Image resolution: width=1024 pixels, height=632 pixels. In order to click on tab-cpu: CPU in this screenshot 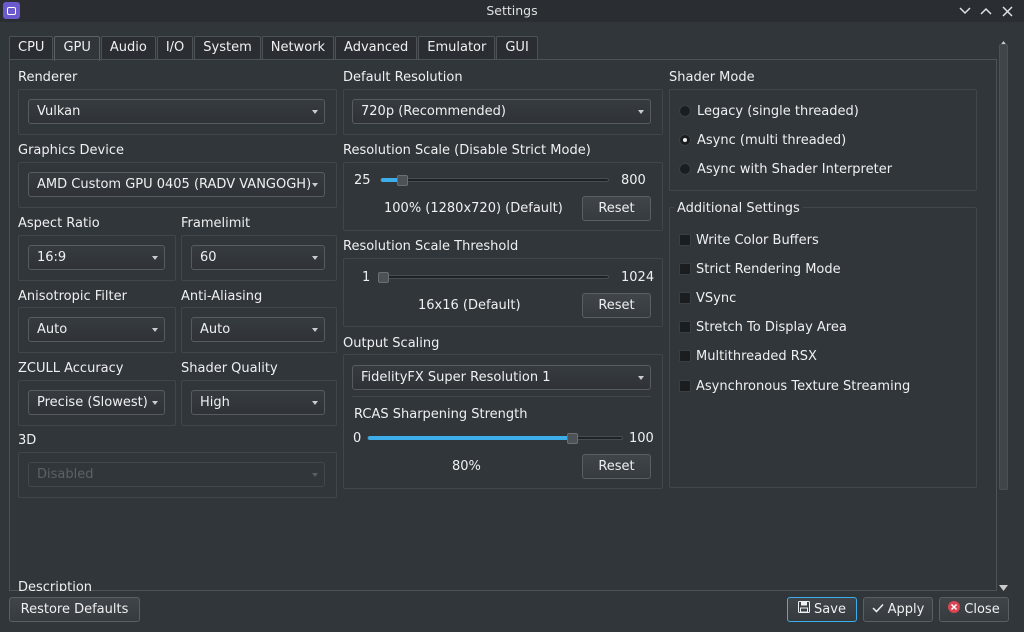, I will do `click(31, 48)`.